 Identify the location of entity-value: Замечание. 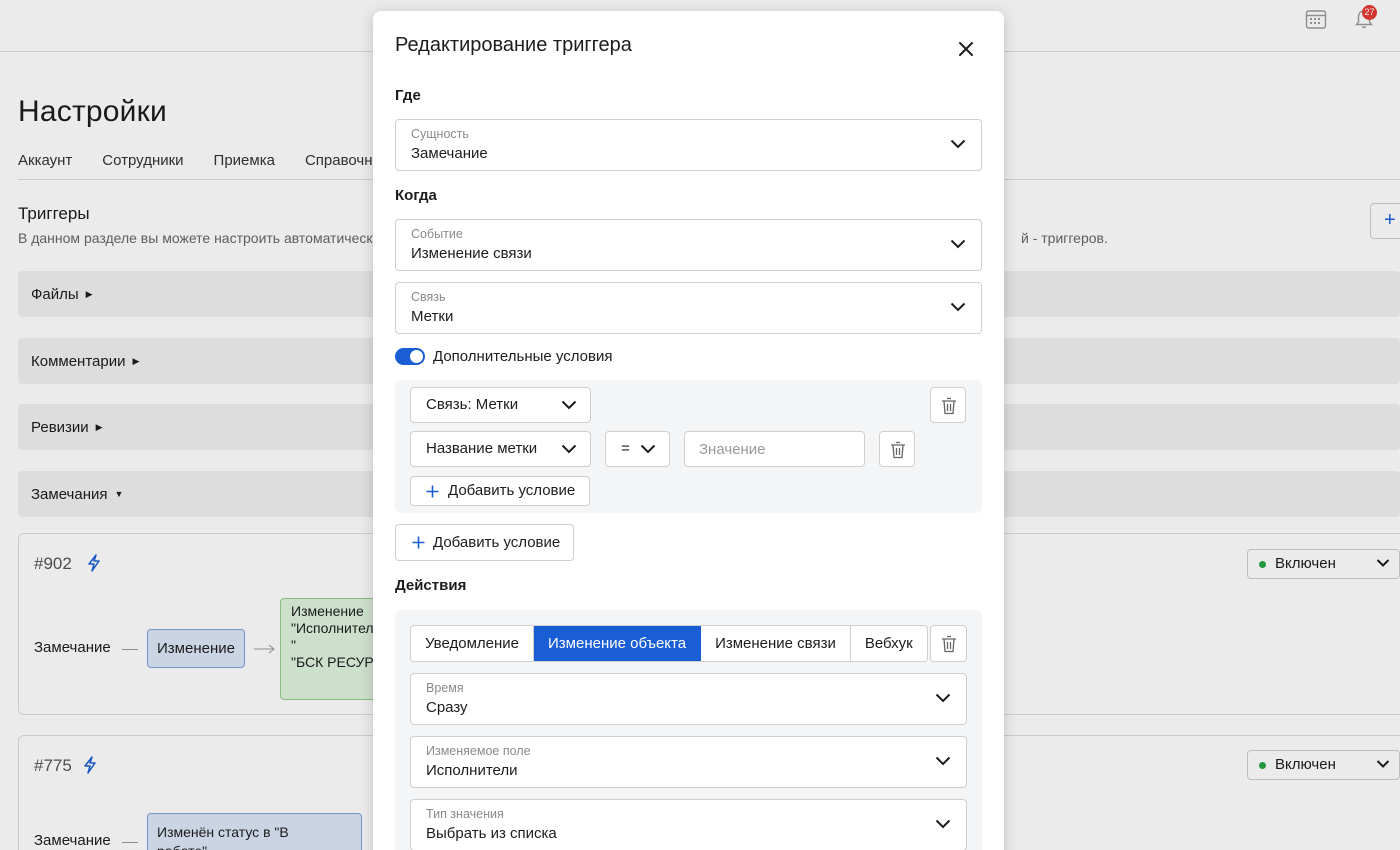
(449, 153).